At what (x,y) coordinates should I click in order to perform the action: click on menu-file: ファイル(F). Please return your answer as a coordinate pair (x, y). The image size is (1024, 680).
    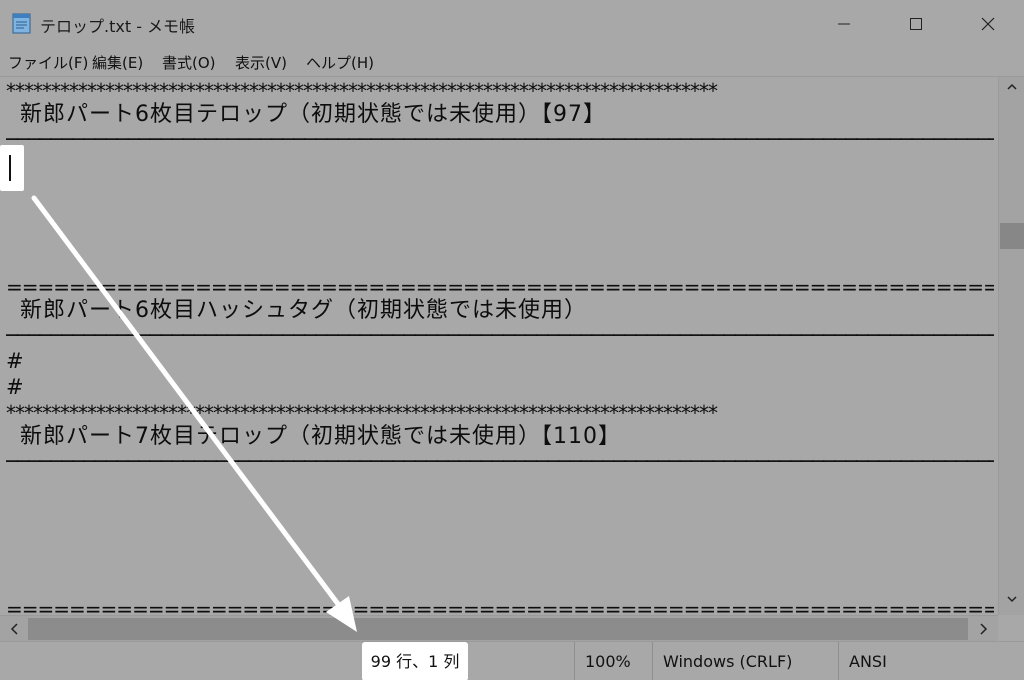
    Looking at the image, I should click on (48, 62).